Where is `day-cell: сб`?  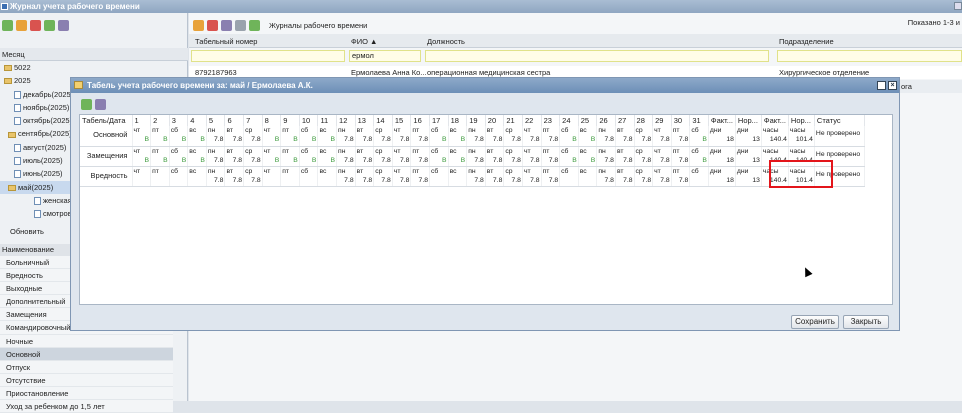 day-cell: сб is located at coordinates (309, 176).